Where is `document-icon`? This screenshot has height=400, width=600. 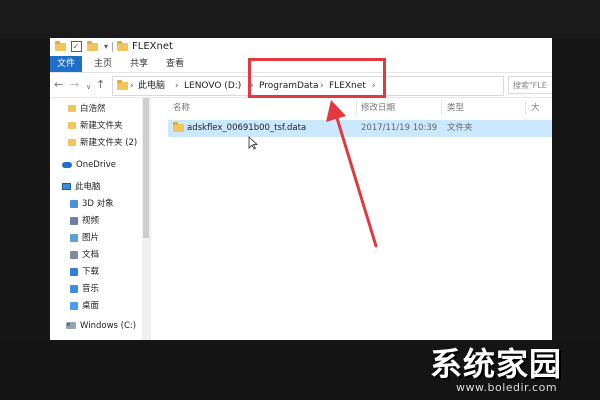
document-icon is located at coordinates (74, 254).